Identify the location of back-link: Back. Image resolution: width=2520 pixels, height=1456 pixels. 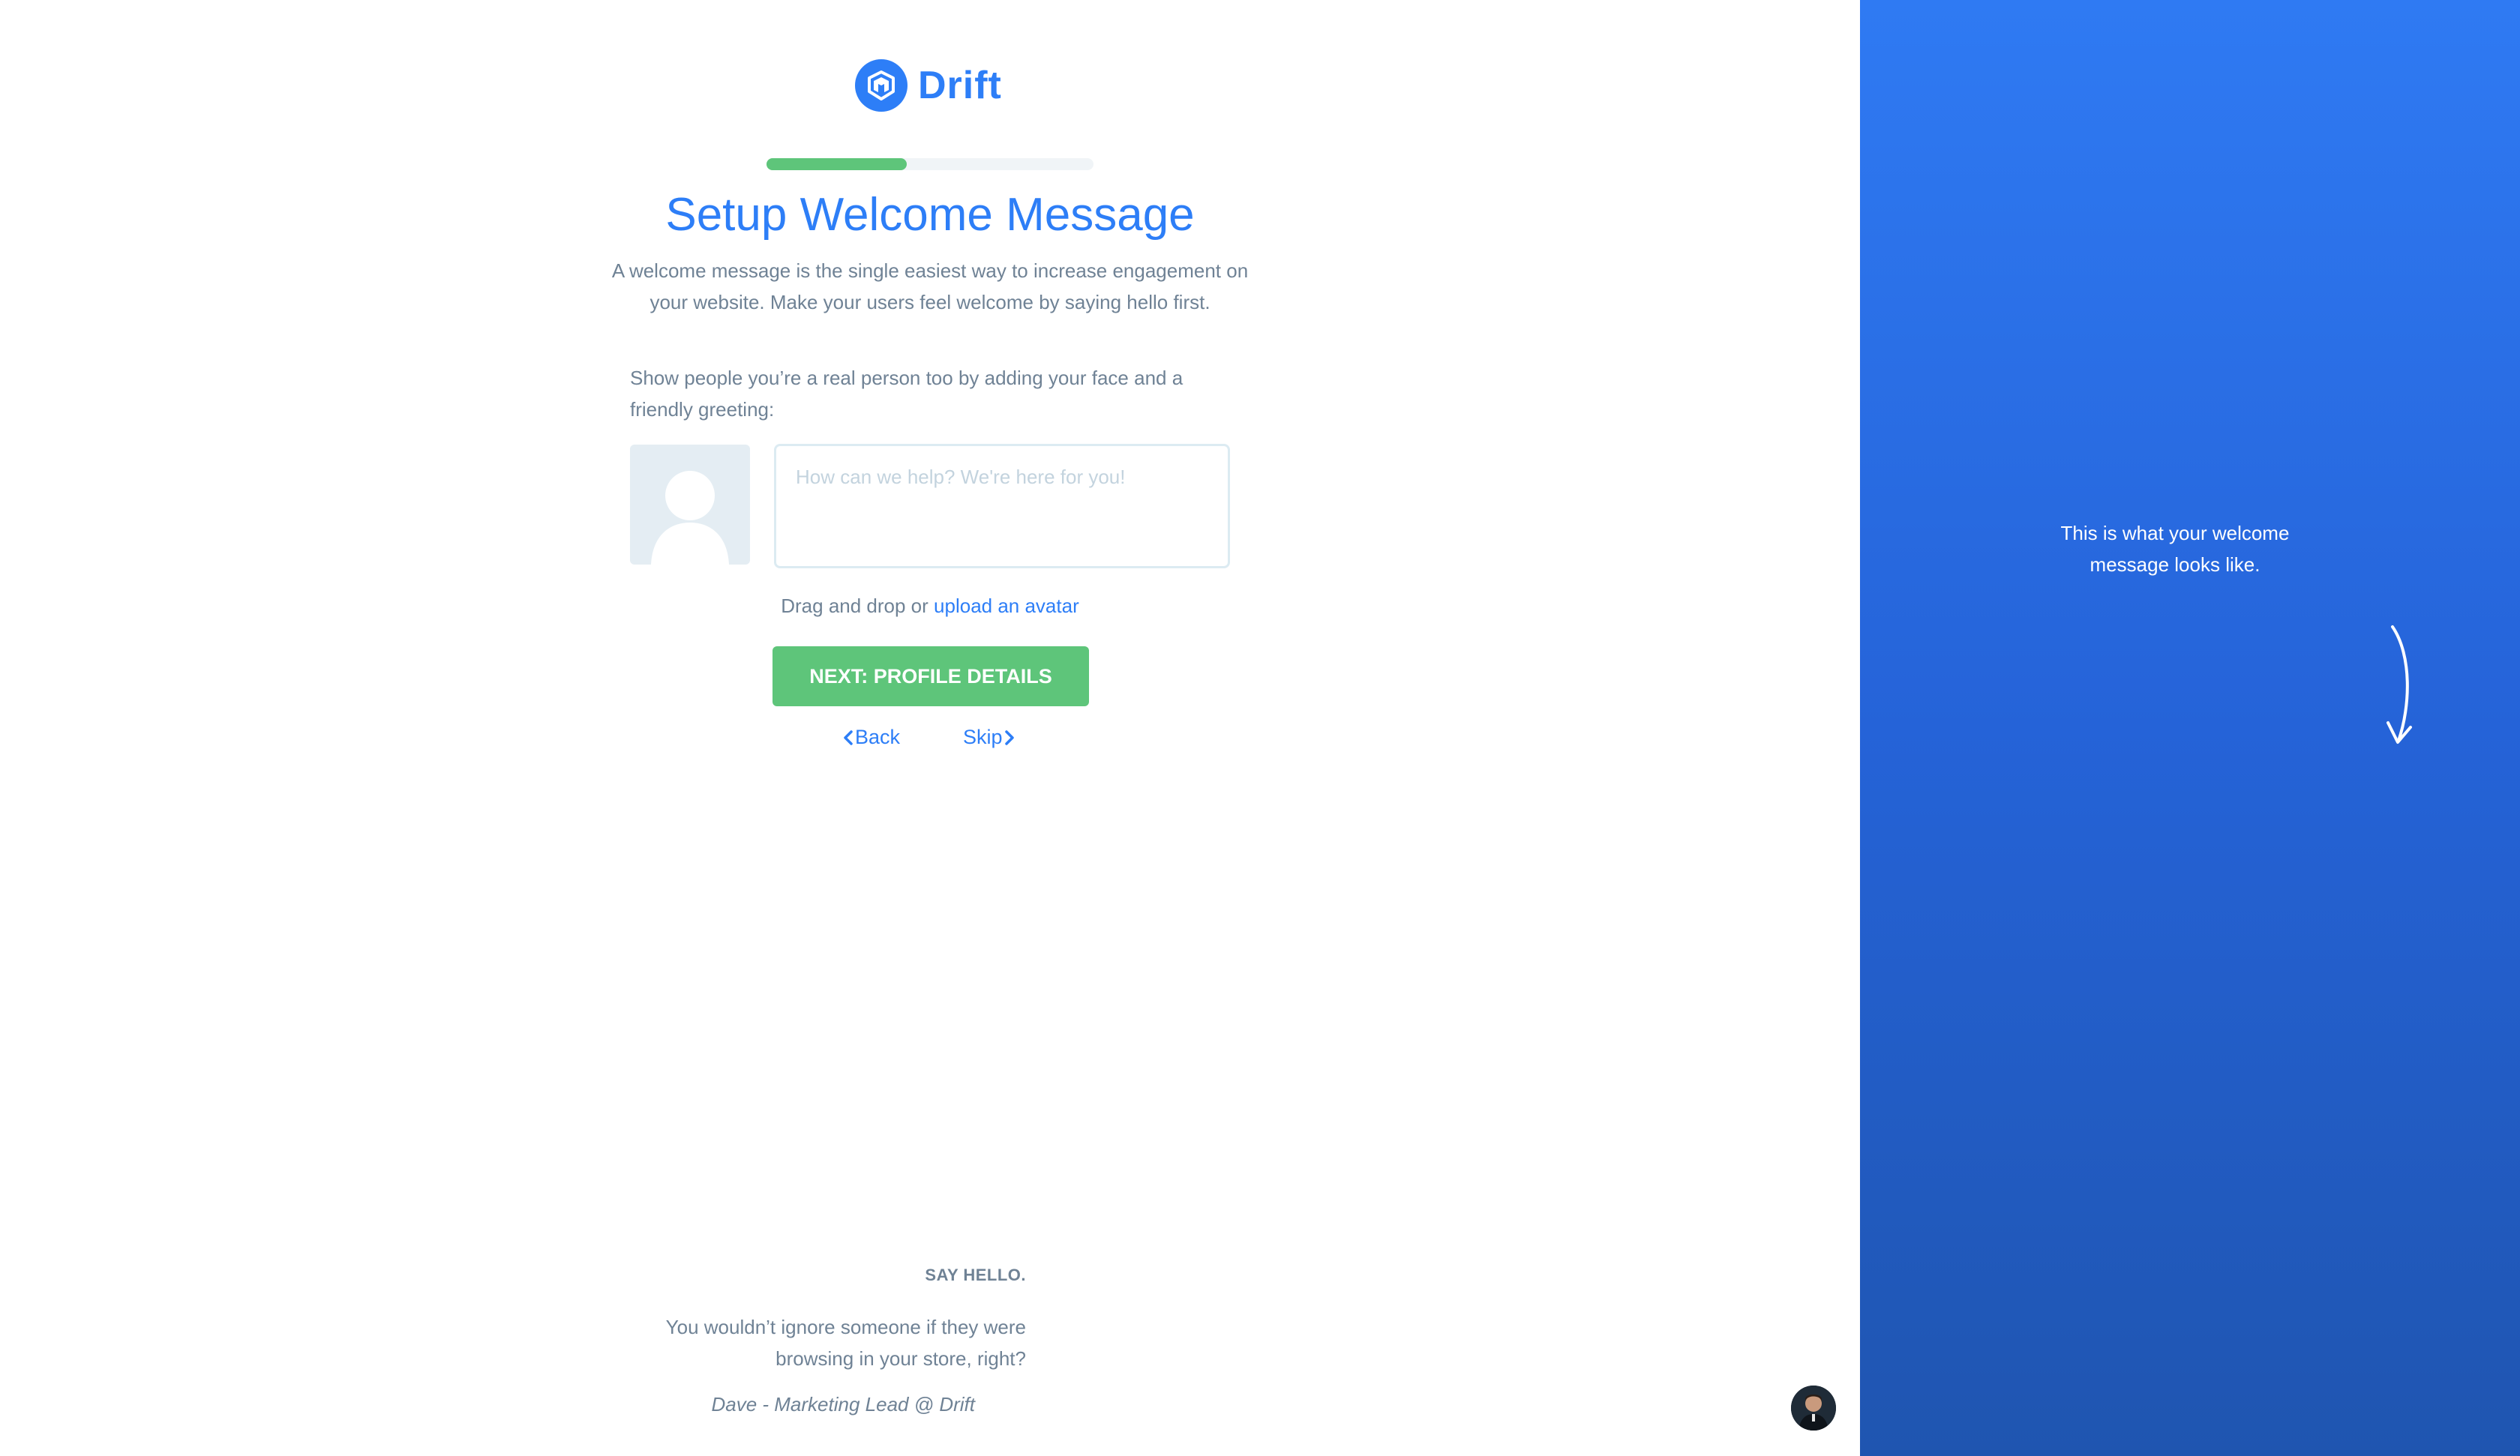
(871, 737).